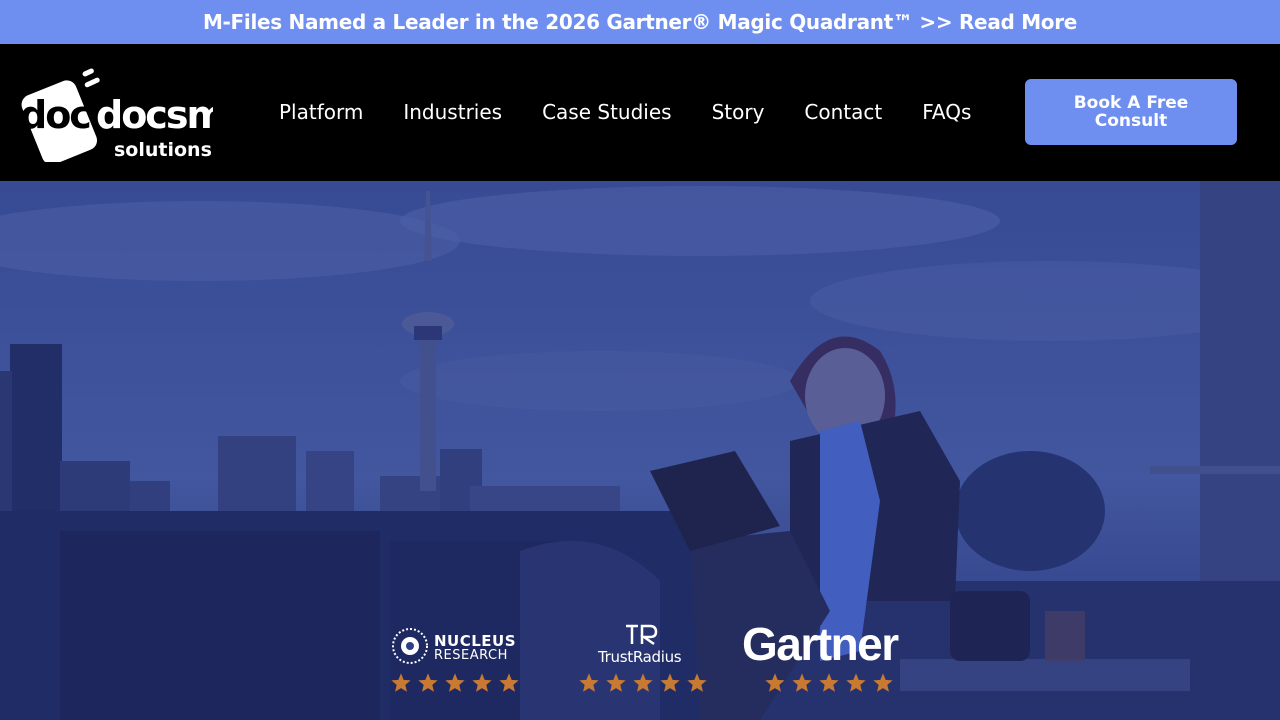 The height and width of the screenshot is (720, 1280). What do you see at coordinates (321, 112) in the screenshot?
I see `nav-platform: Platform` at bounding box center [321, 112].